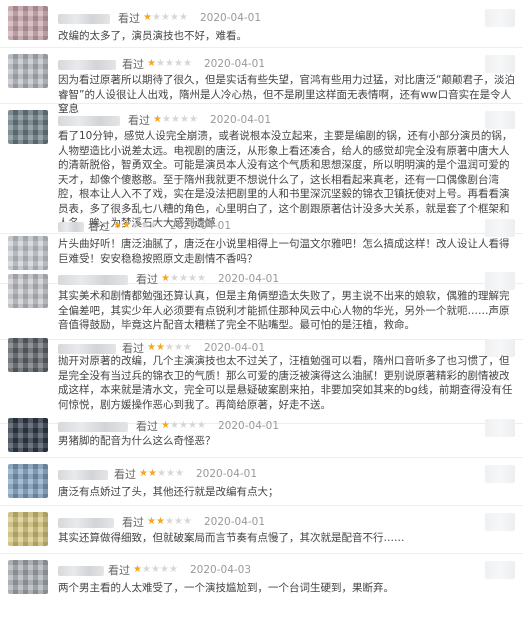  What do you see at coordinates (221, 570) in the screenshot?
I see `review-date: 2020-04-03` at bounding box center [221, 570].